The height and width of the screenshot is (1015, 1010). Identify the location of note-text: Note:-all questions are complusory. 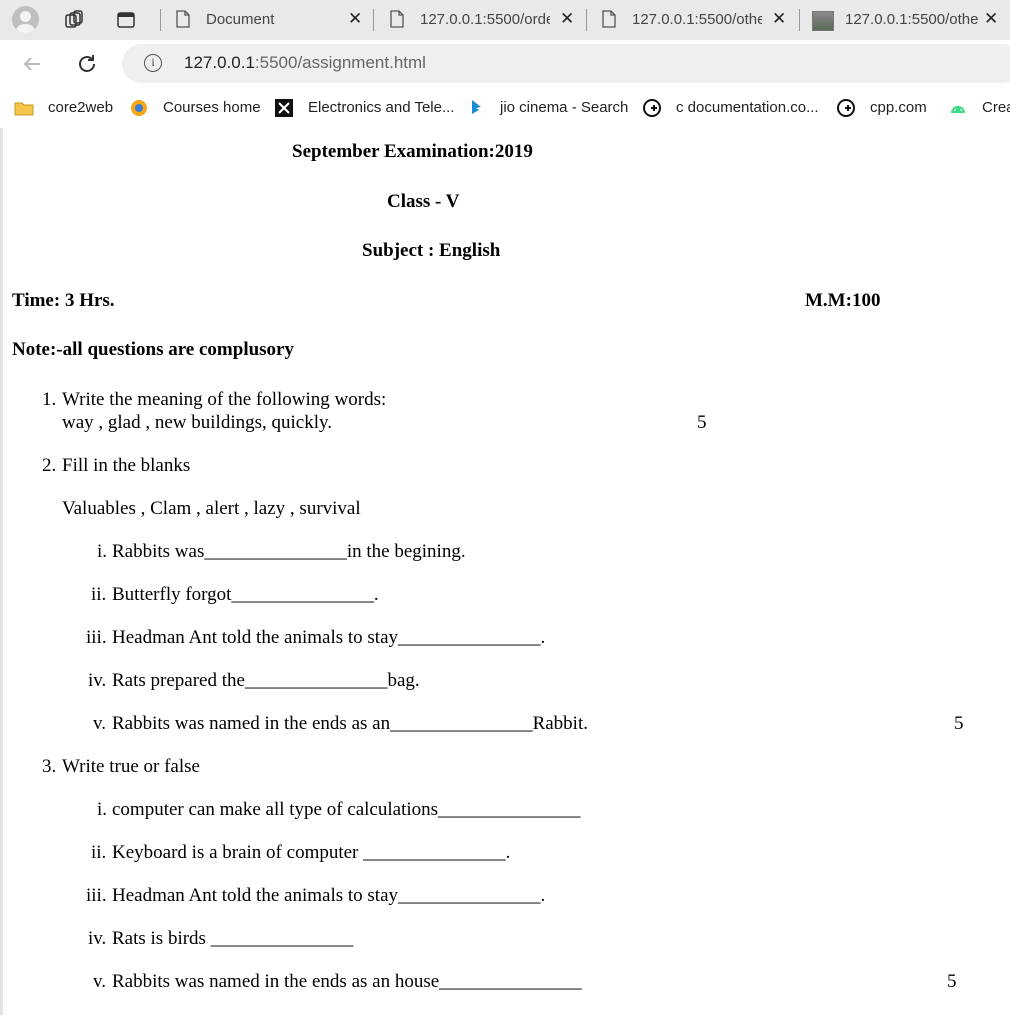
(153, 349).